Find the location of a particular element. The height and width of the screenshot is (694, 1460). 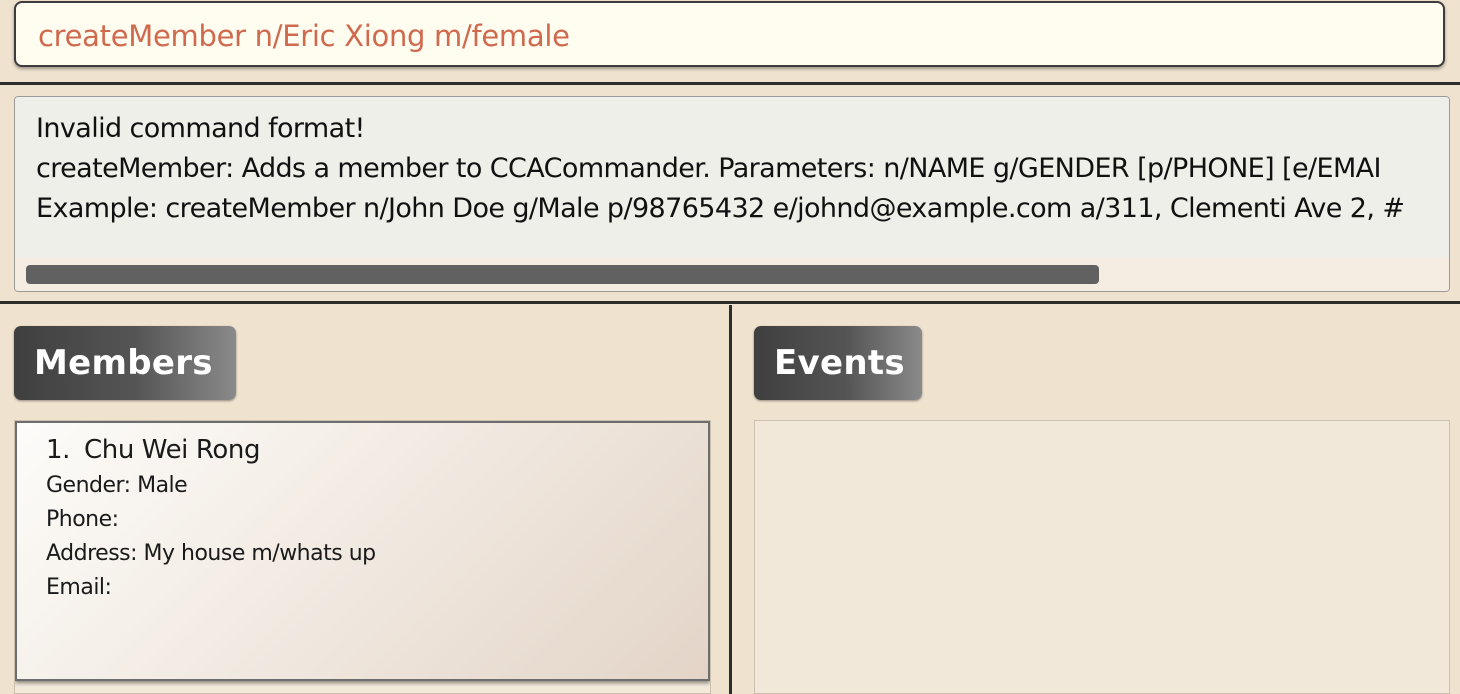

member-phone: Phone: is located at coordinates (82, 519).